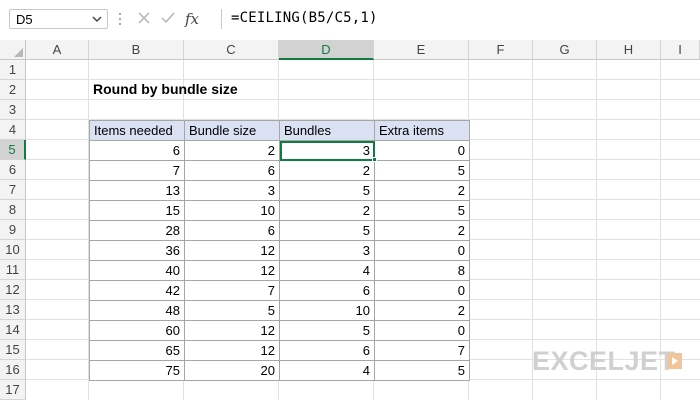  I want to click on row-header-16: 16, so click(13, 370).